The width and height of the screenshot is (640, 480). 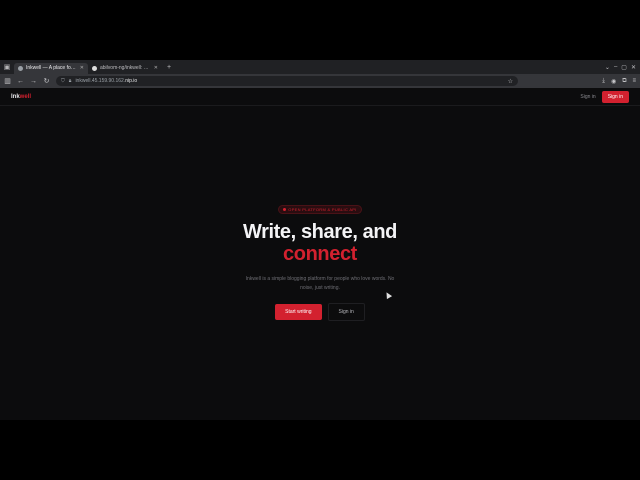 What do you see at coordinates (624, 67) in the screenshot?
I see `maximize-icon: ▢` at bounding box center [624, 67].